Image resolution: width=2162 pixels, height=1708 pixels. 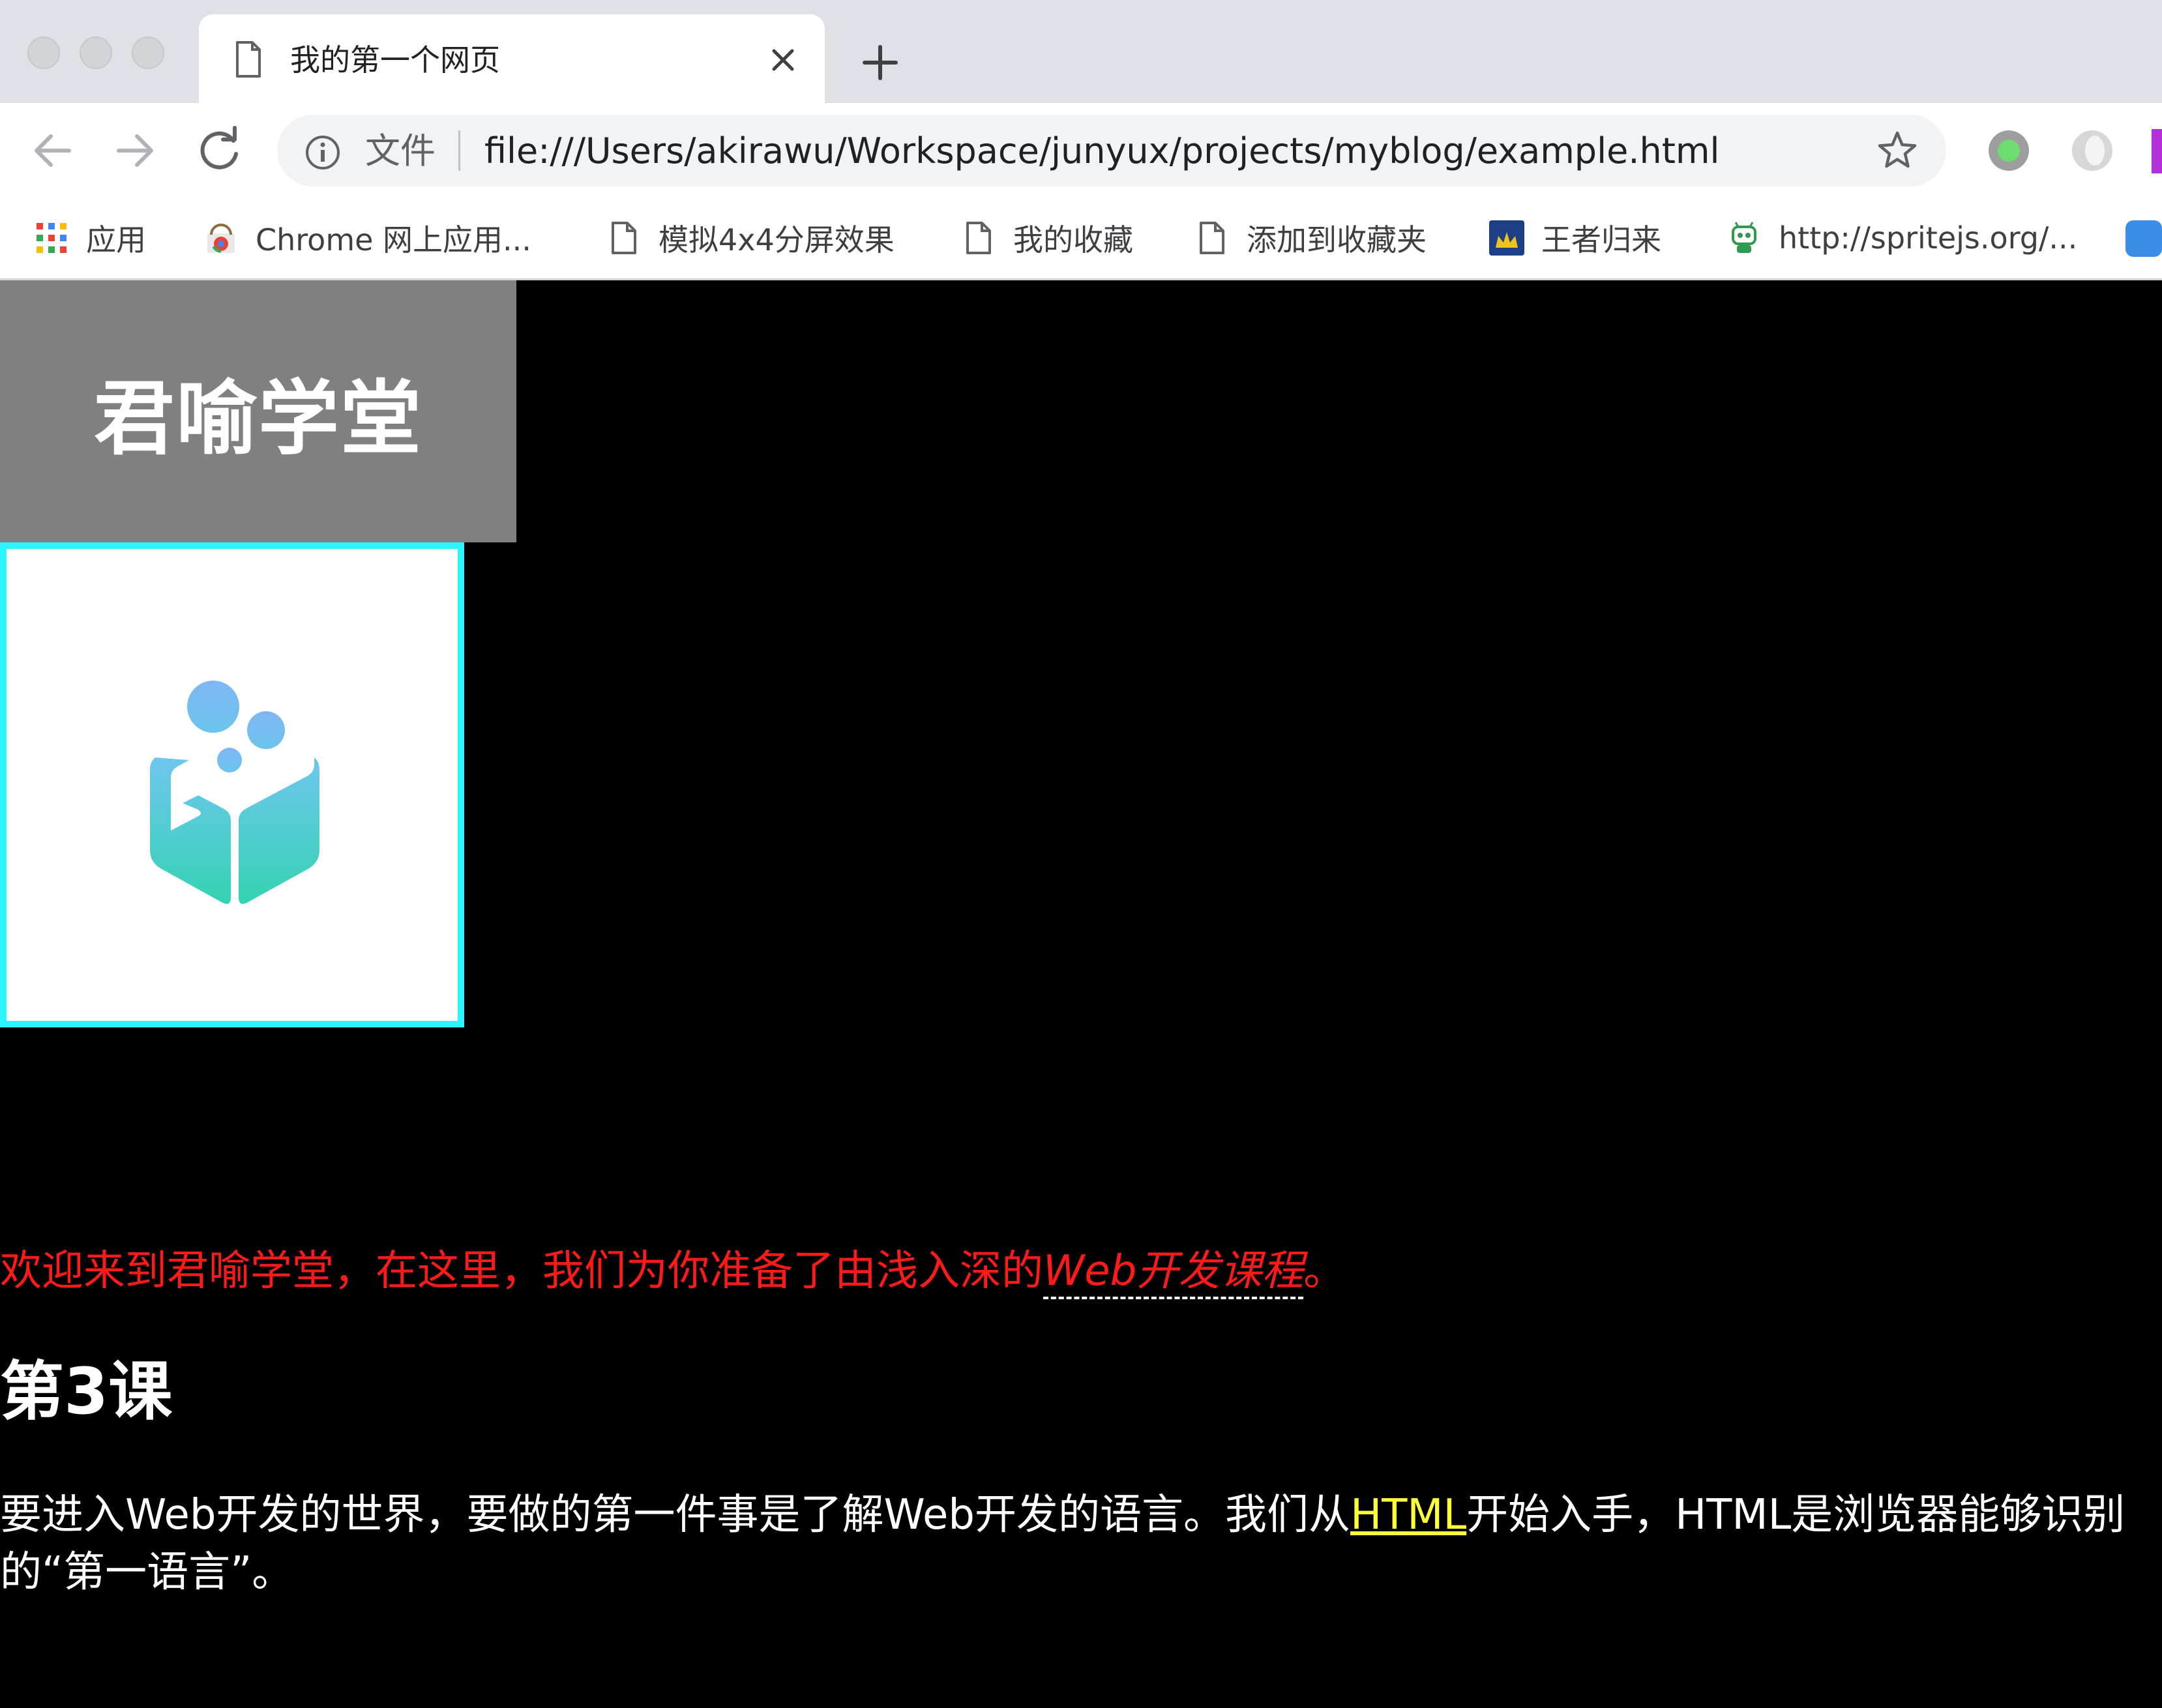 I want to click on new-tab-icon, so click(x=880, y=63).